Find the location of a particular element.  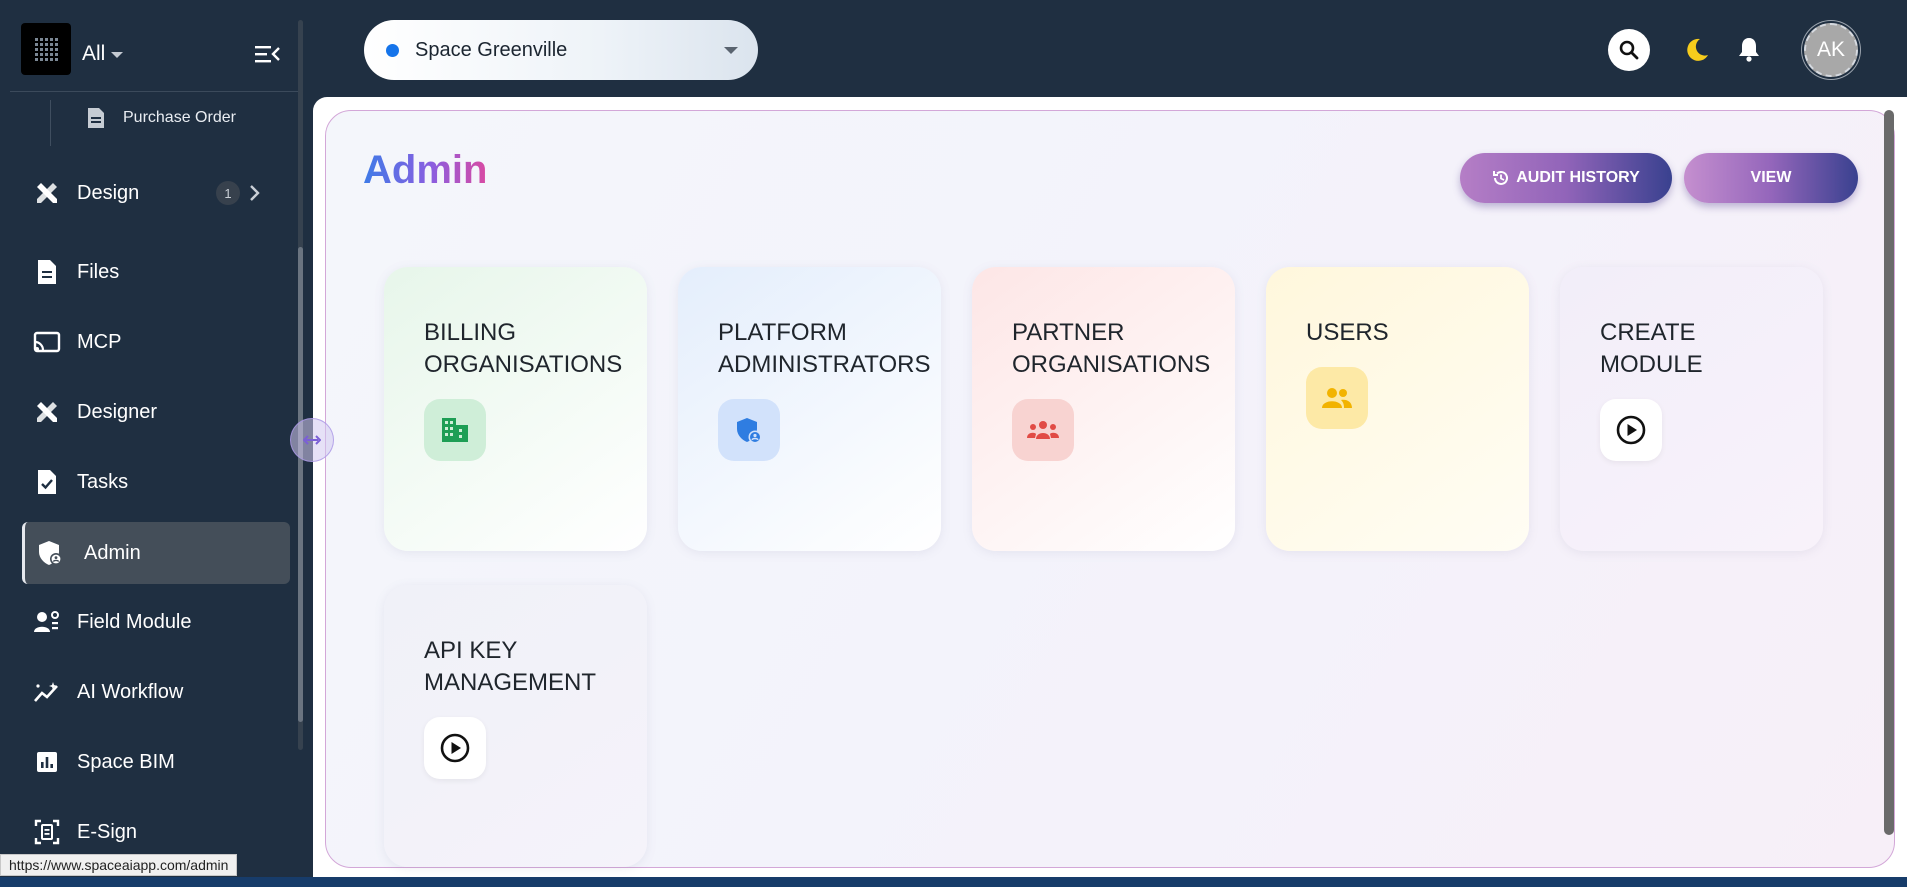

sidebar-item-files: Files is located at coordinates (156, 272).